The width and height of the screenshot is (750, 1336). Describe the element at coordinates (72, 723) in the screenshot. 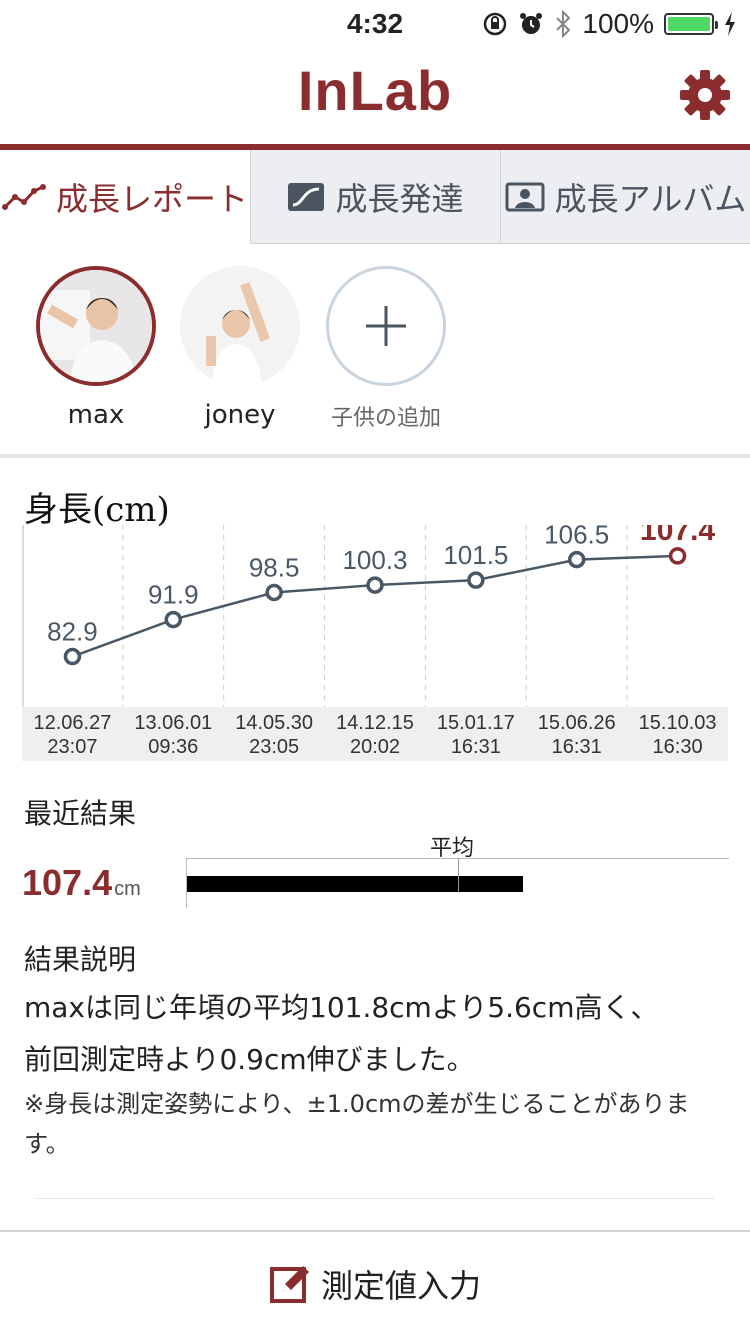

I see `x-tick-label-date: 12.06.27` at that location.